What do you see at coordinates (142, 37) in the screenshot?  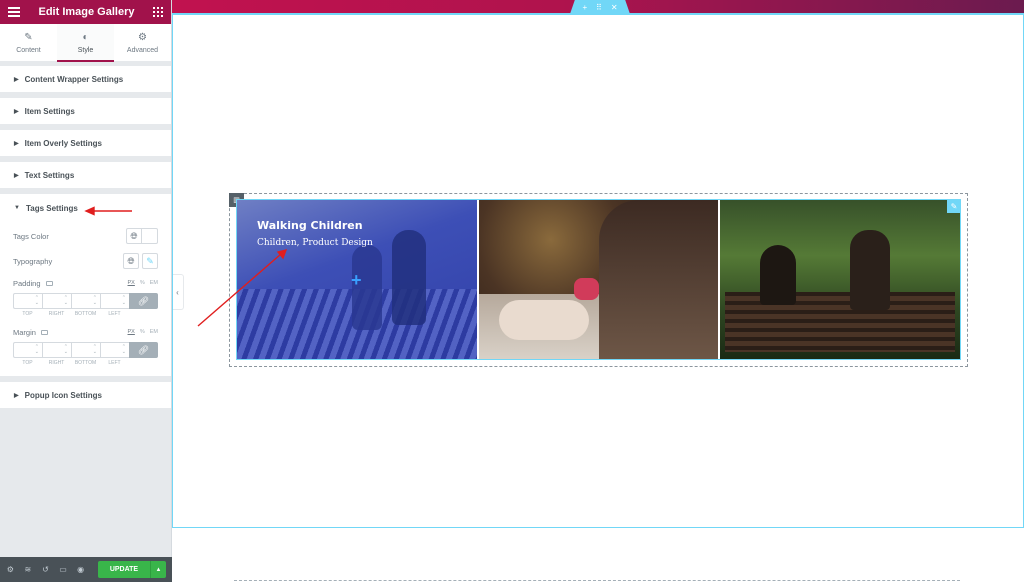 I see `gear-icon: ⚙` at bounding box center [142, 37].